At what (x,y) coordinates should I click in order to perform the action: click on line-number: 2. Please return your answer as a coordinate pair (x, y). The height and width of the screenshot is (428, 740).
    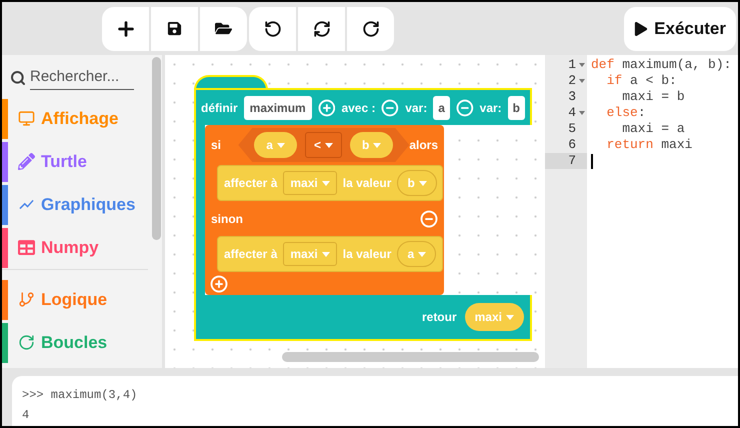
    Looking at the image, I should click on (572, 81).